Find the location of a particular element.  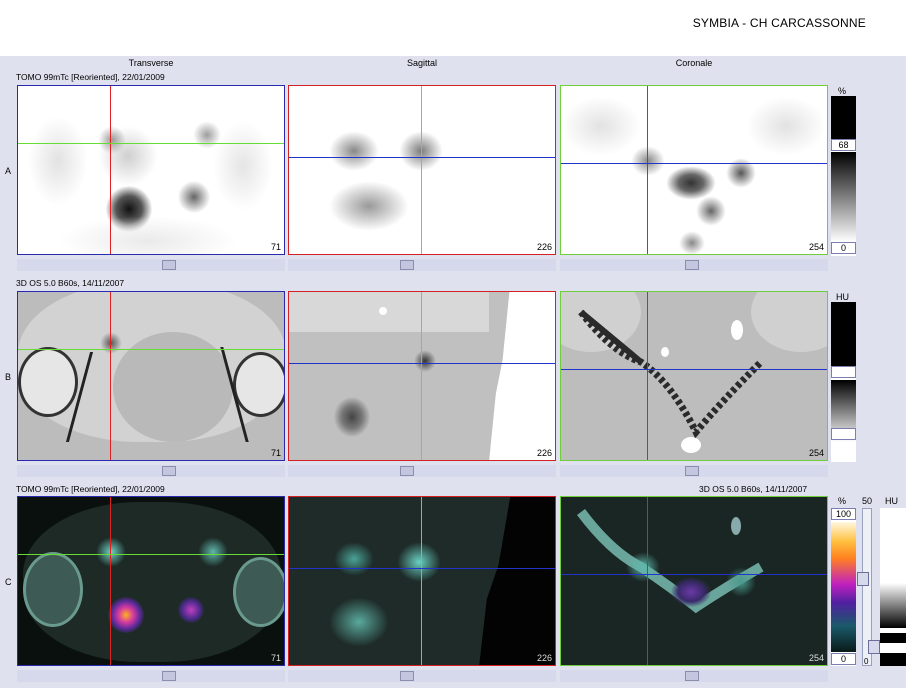

row-b-info: 3D OS 5.0 B60s, 14/11/2007 is located at coordinates (70, 283).